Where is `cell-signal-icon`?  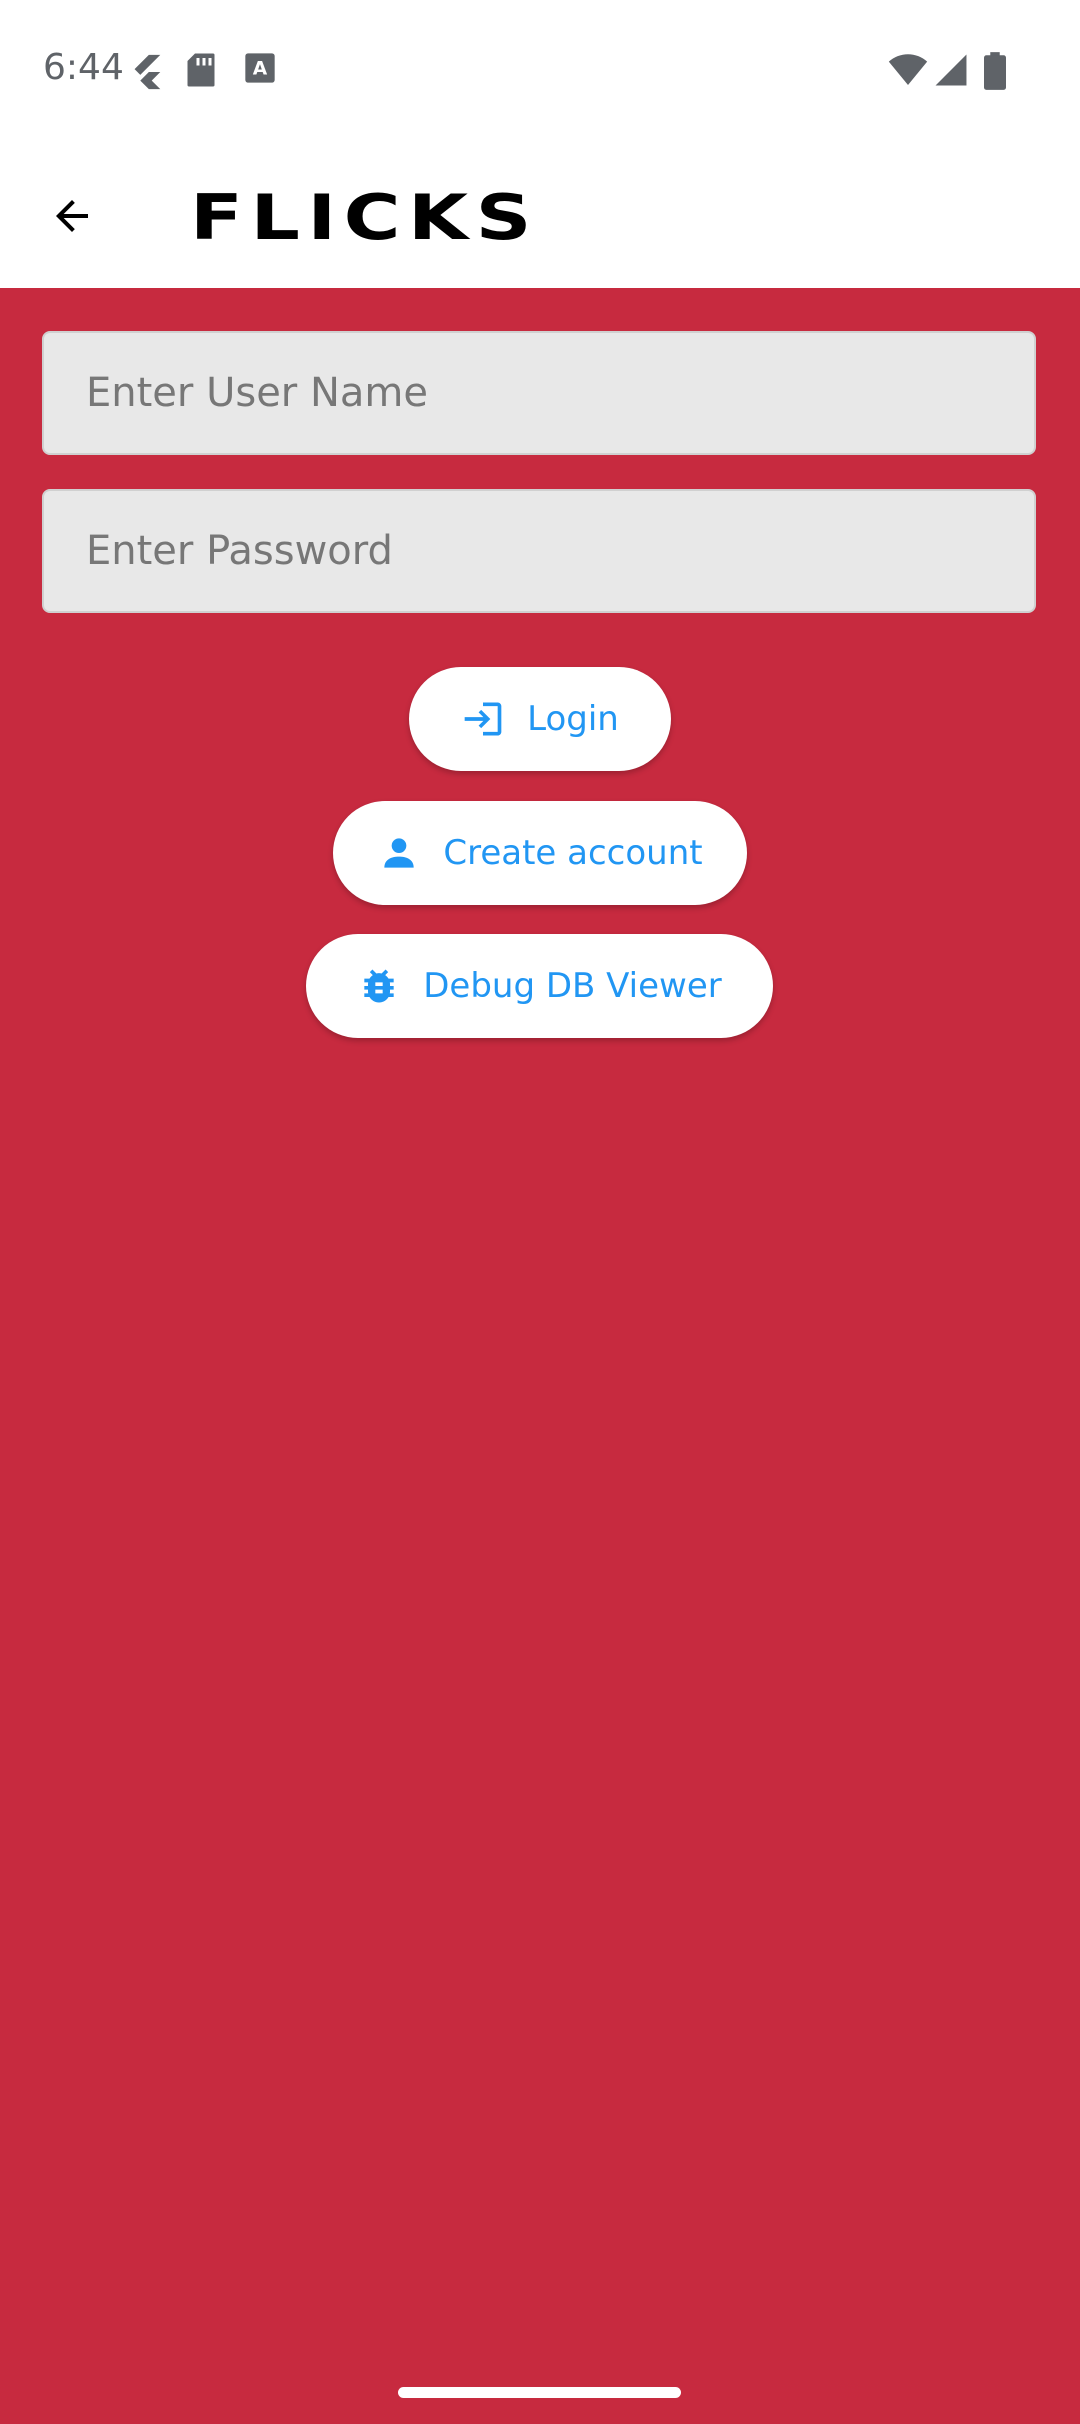 cell-signal-icon is located at coordinates (951, 70).